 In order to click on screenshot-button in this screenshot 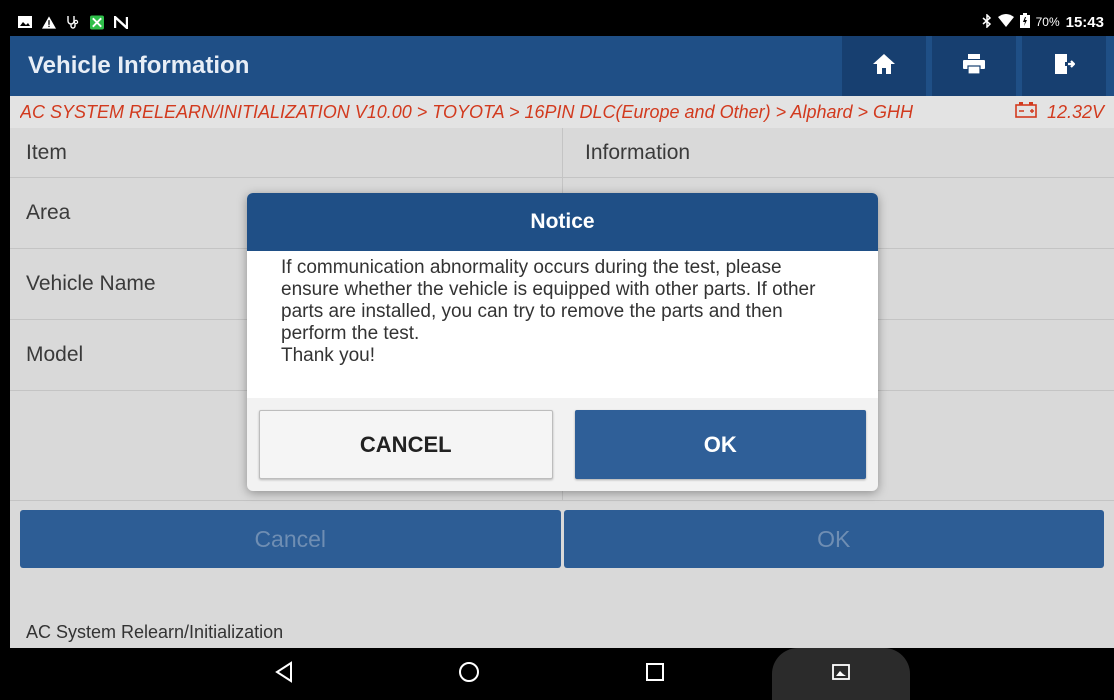, I will do `click(841, 674)`.